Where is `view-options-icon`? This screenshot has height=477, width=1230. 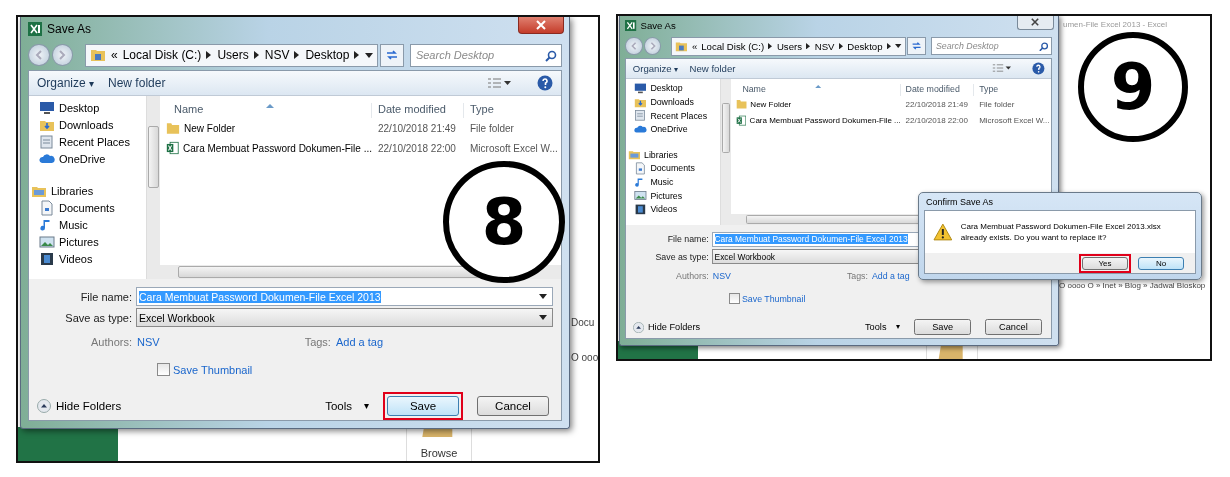
view-options-icon is located at coordinates (499, 83).